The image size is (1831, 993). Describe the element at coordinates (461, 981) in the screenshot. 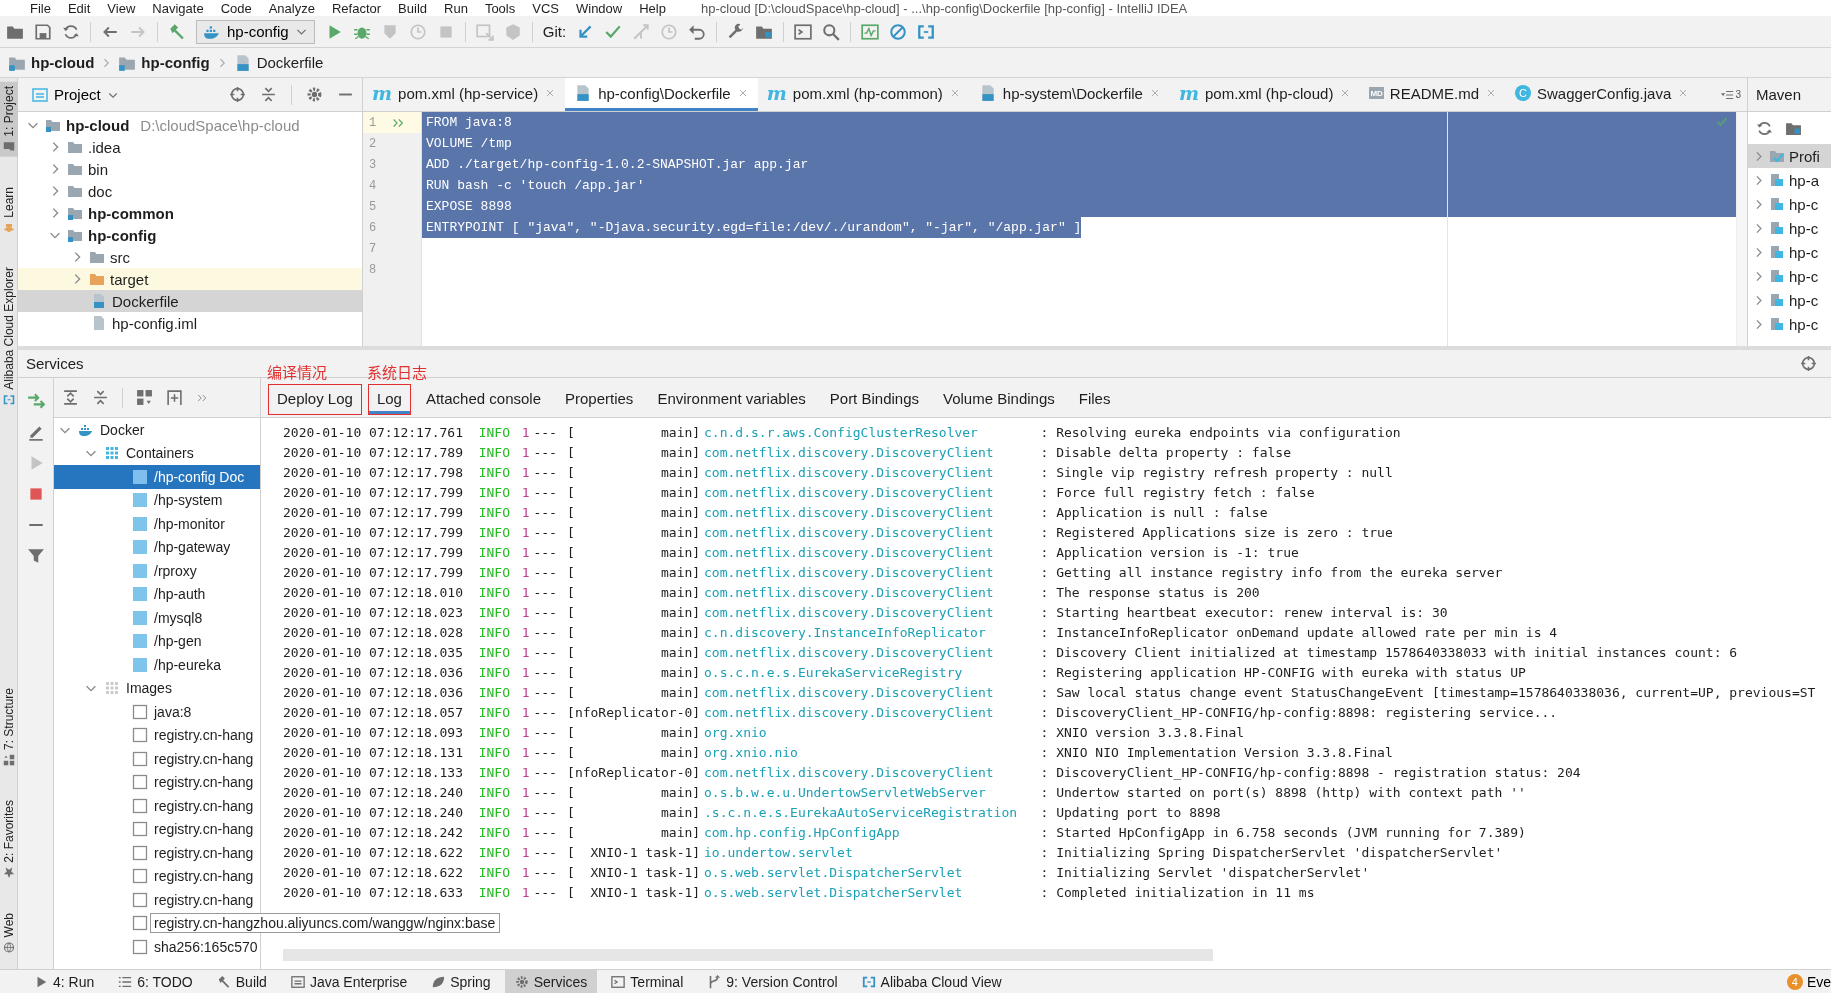

I see `tool-window-button: Spring` at that location.